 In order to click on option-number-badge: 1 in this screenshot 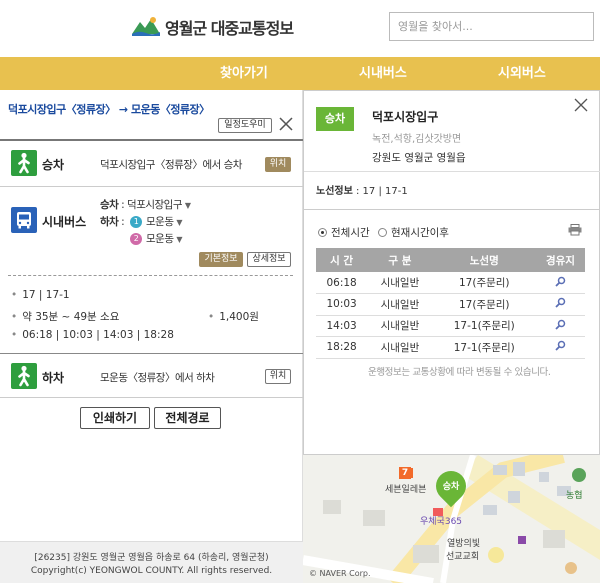, I will do `click(136, 222)`.